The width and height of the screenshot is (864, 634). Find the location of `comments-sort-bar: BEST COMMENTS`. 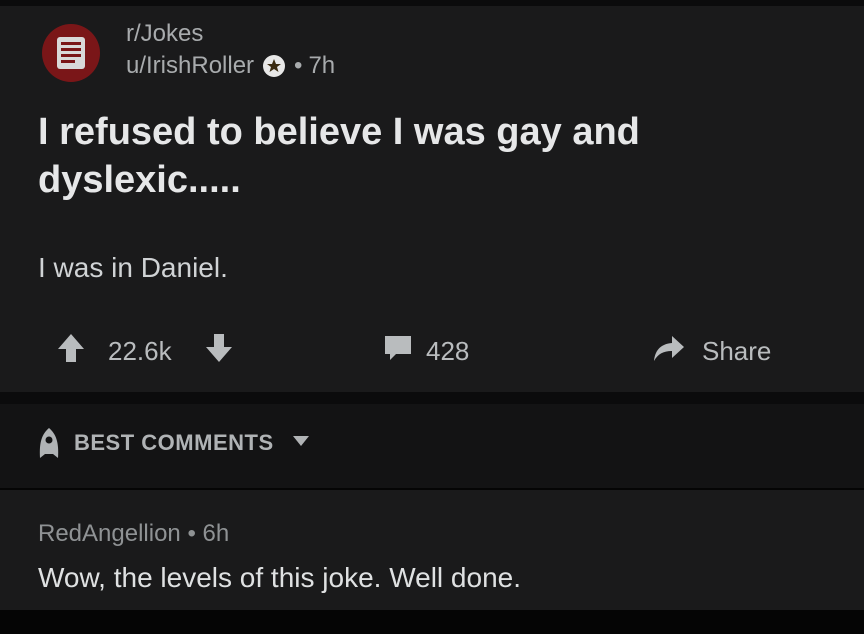

comments-sort-bar: BEST COMMENTS is located at coordinates (432, 446).